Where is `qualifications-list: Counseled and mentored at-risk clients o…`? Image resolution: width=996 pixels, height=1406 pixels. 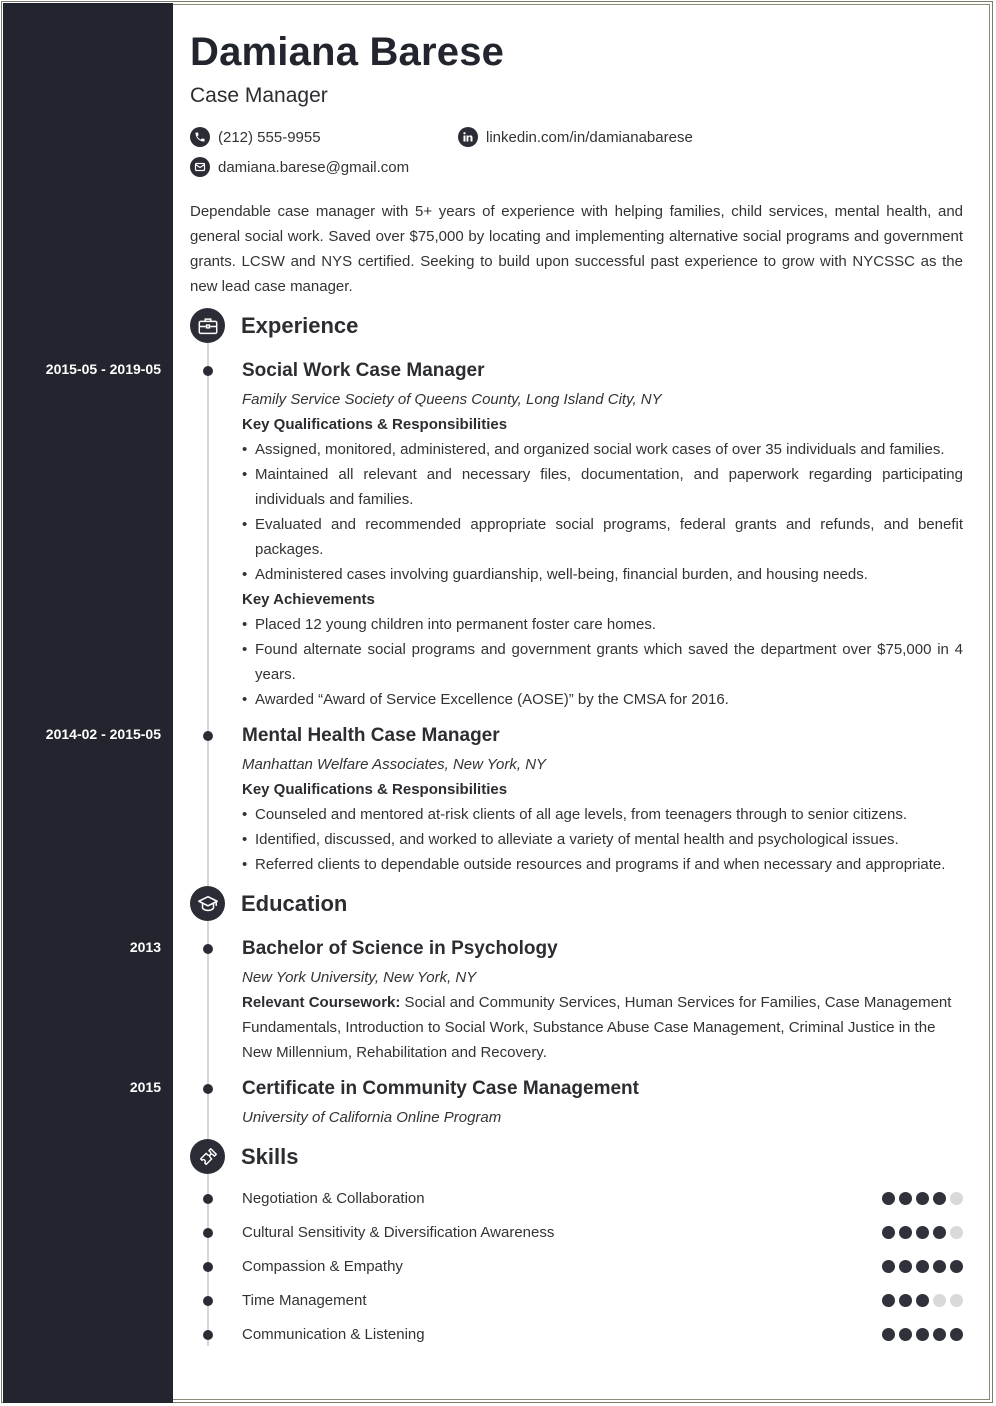
qualifications-list: Counseled and mentored at-risk clients o… is located at coordinates (602, 839).